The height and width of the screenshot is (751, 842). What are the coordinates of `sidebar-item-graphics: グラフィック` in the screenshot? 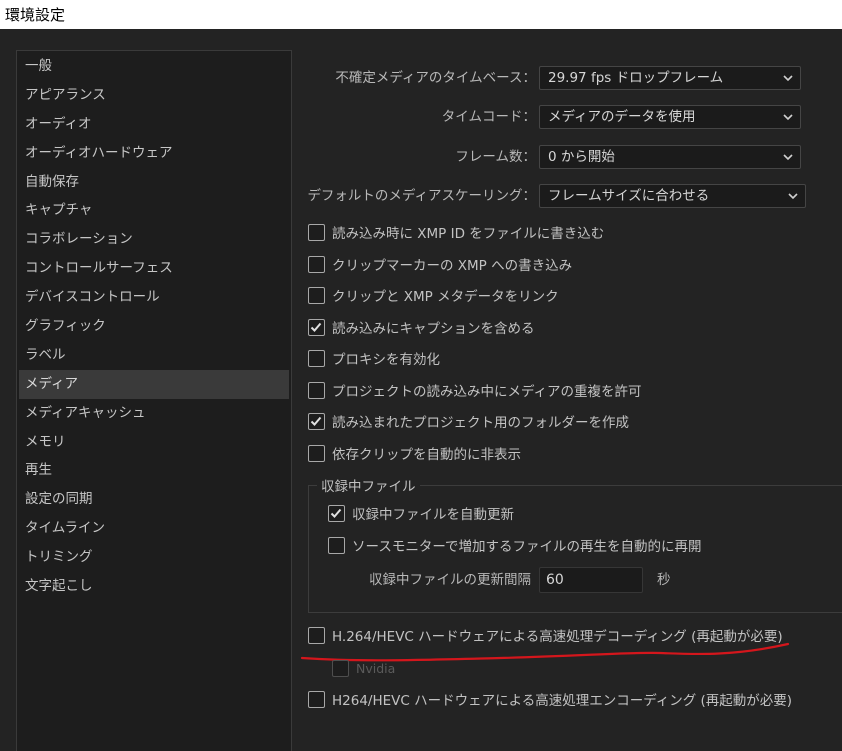 It's located at (154, 326).